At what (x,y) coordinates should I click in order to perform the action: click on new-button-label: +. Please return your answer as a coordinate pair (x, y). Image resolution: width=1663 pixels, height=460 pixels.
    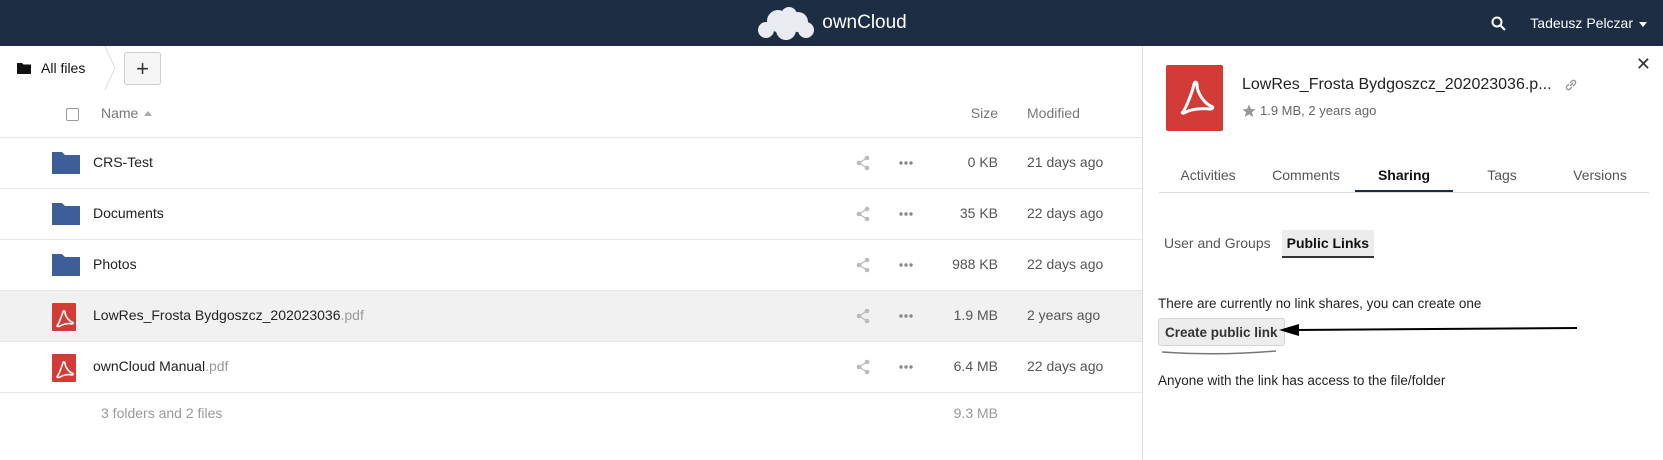
    Looking at the image, I should click on (142, 68).